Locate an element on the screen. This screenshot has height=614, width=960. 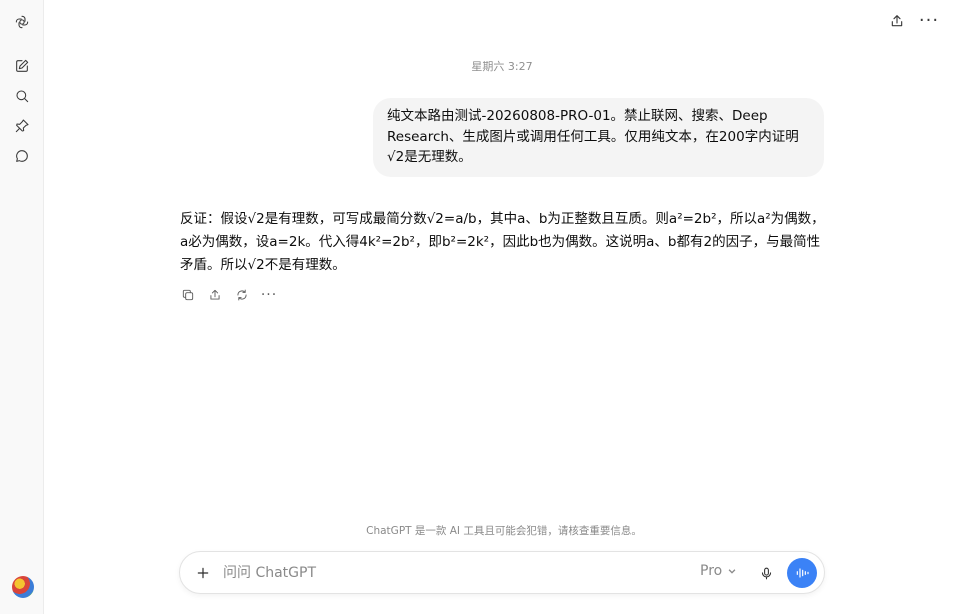
user-avatar is located at coordinates (23, 587).